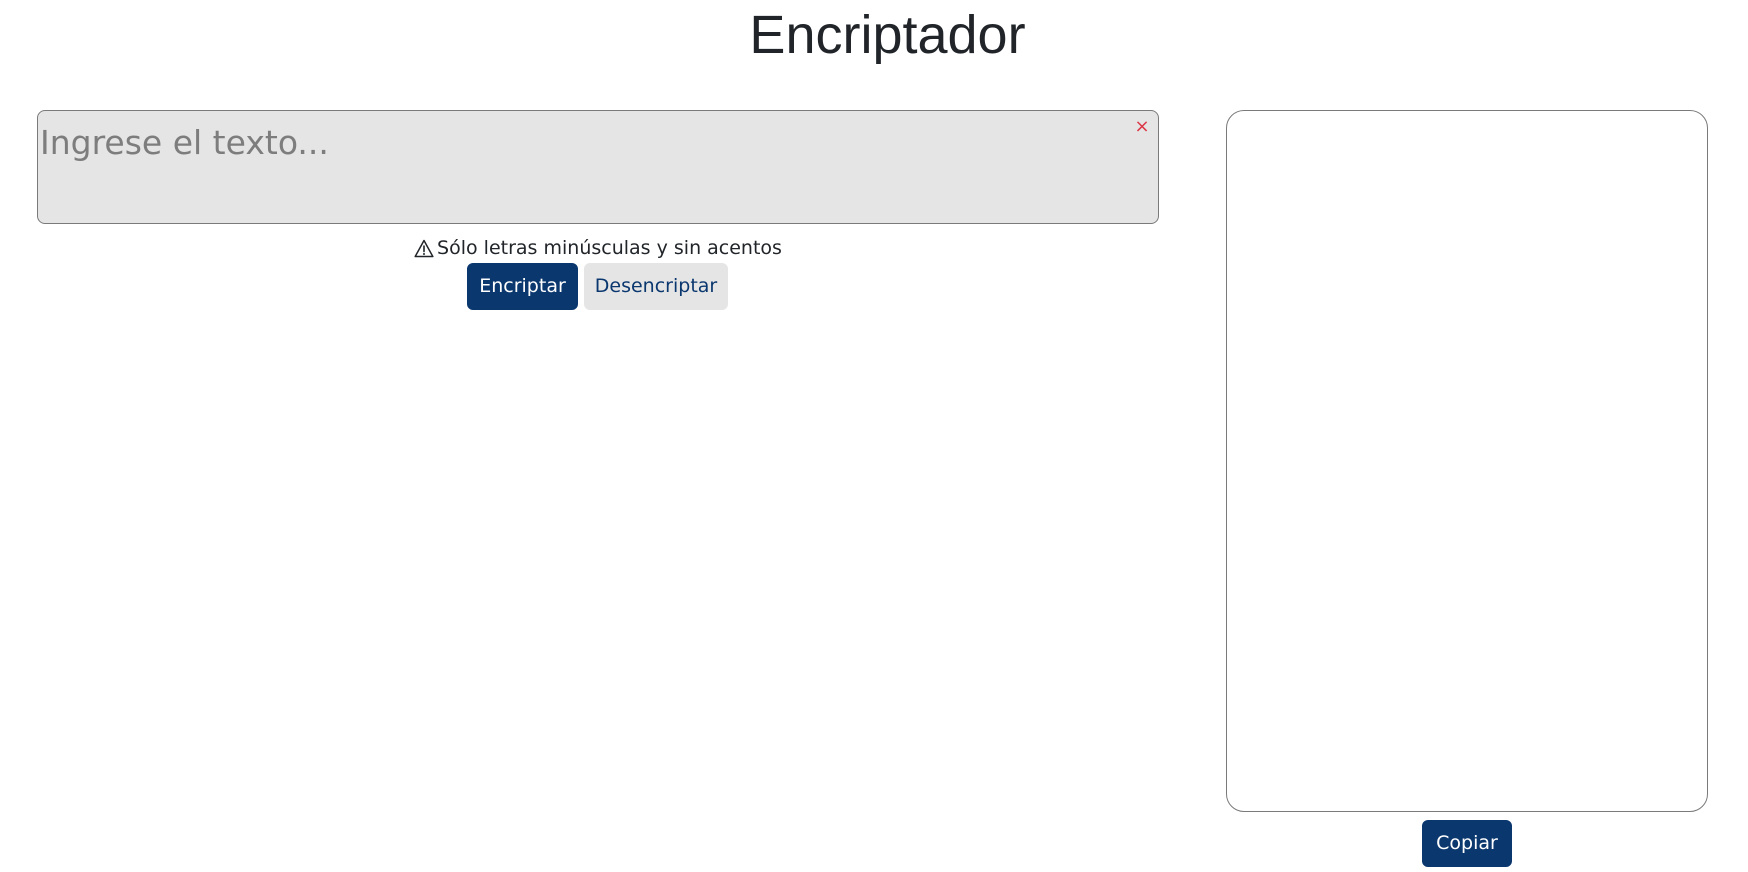 This screenshot has width=1748, height=872. I want to click on decrypt-button: Desencriptar, so click(656, 286).